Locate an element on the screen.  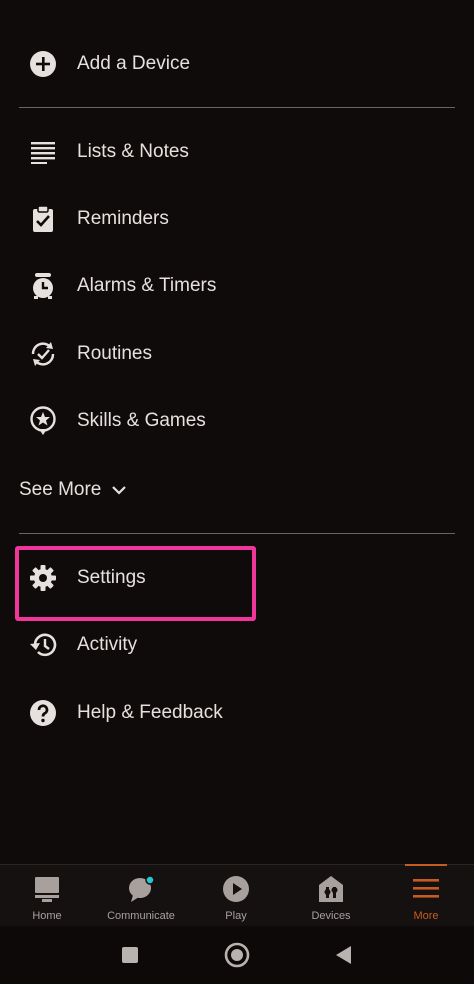
help-icon is located at coordinates (43, 713).